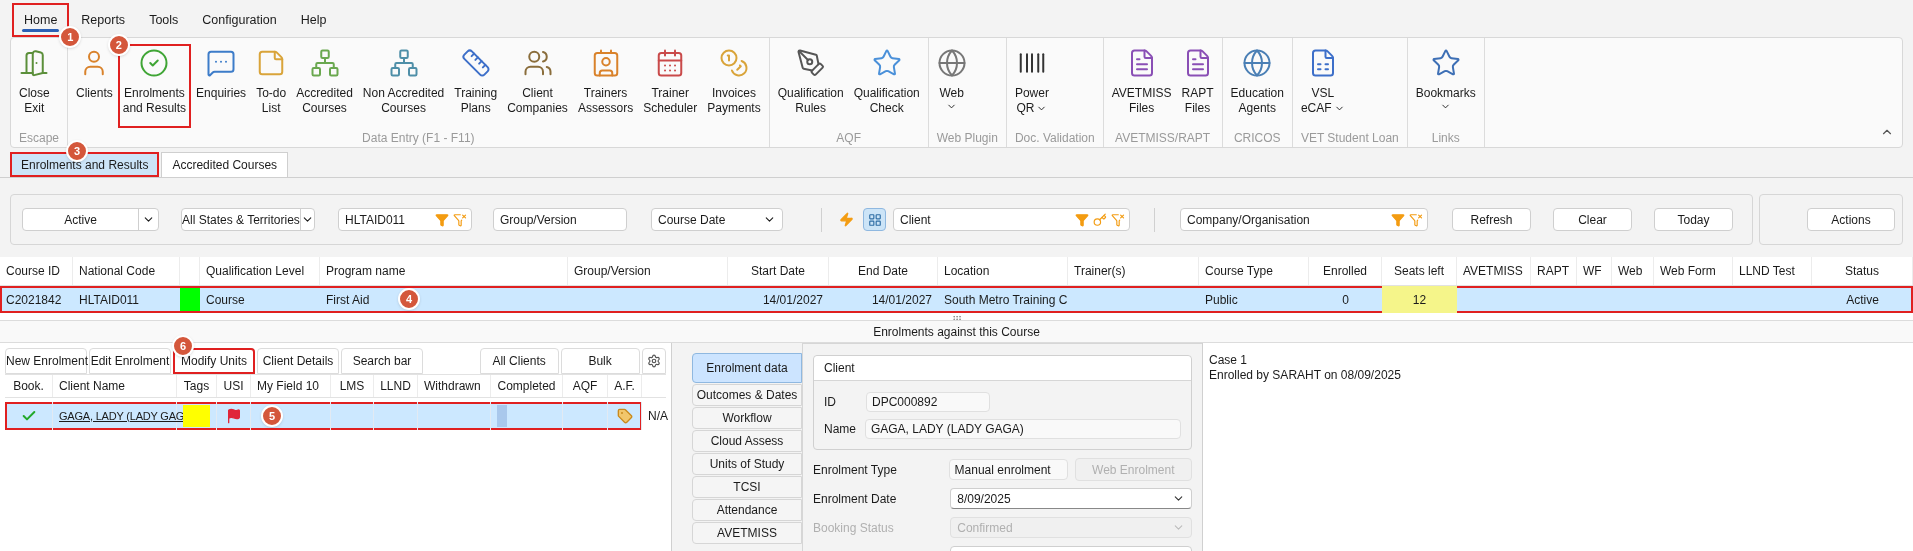  What do you see at coordinates (624, 386) in the screenshot?
I see `column-header: A.F.` at bounding box center [624, 386].